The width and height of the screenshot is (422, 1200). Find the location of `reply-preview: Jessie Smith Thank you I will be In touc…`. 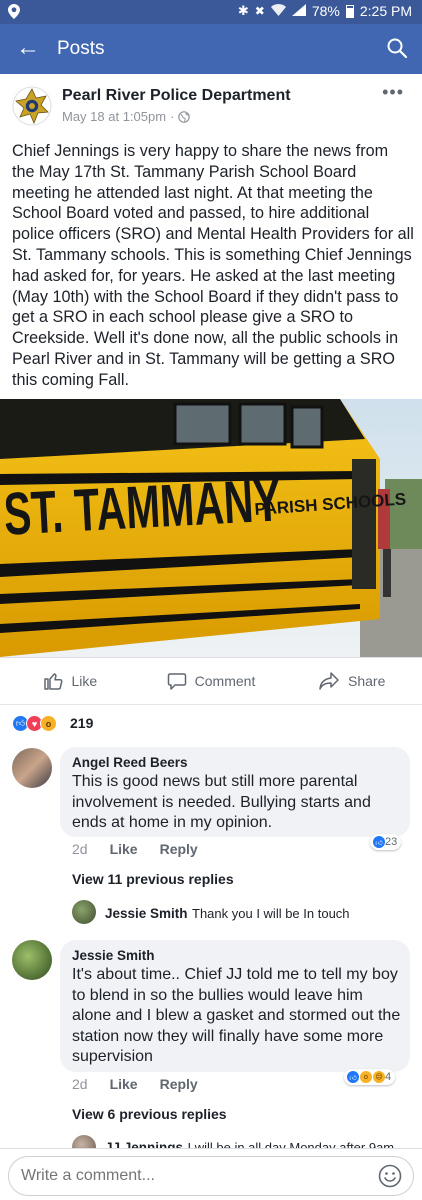

reply-preview: Jessie Smith Thank you I will be In touc… is located at coordinates (227, 914).